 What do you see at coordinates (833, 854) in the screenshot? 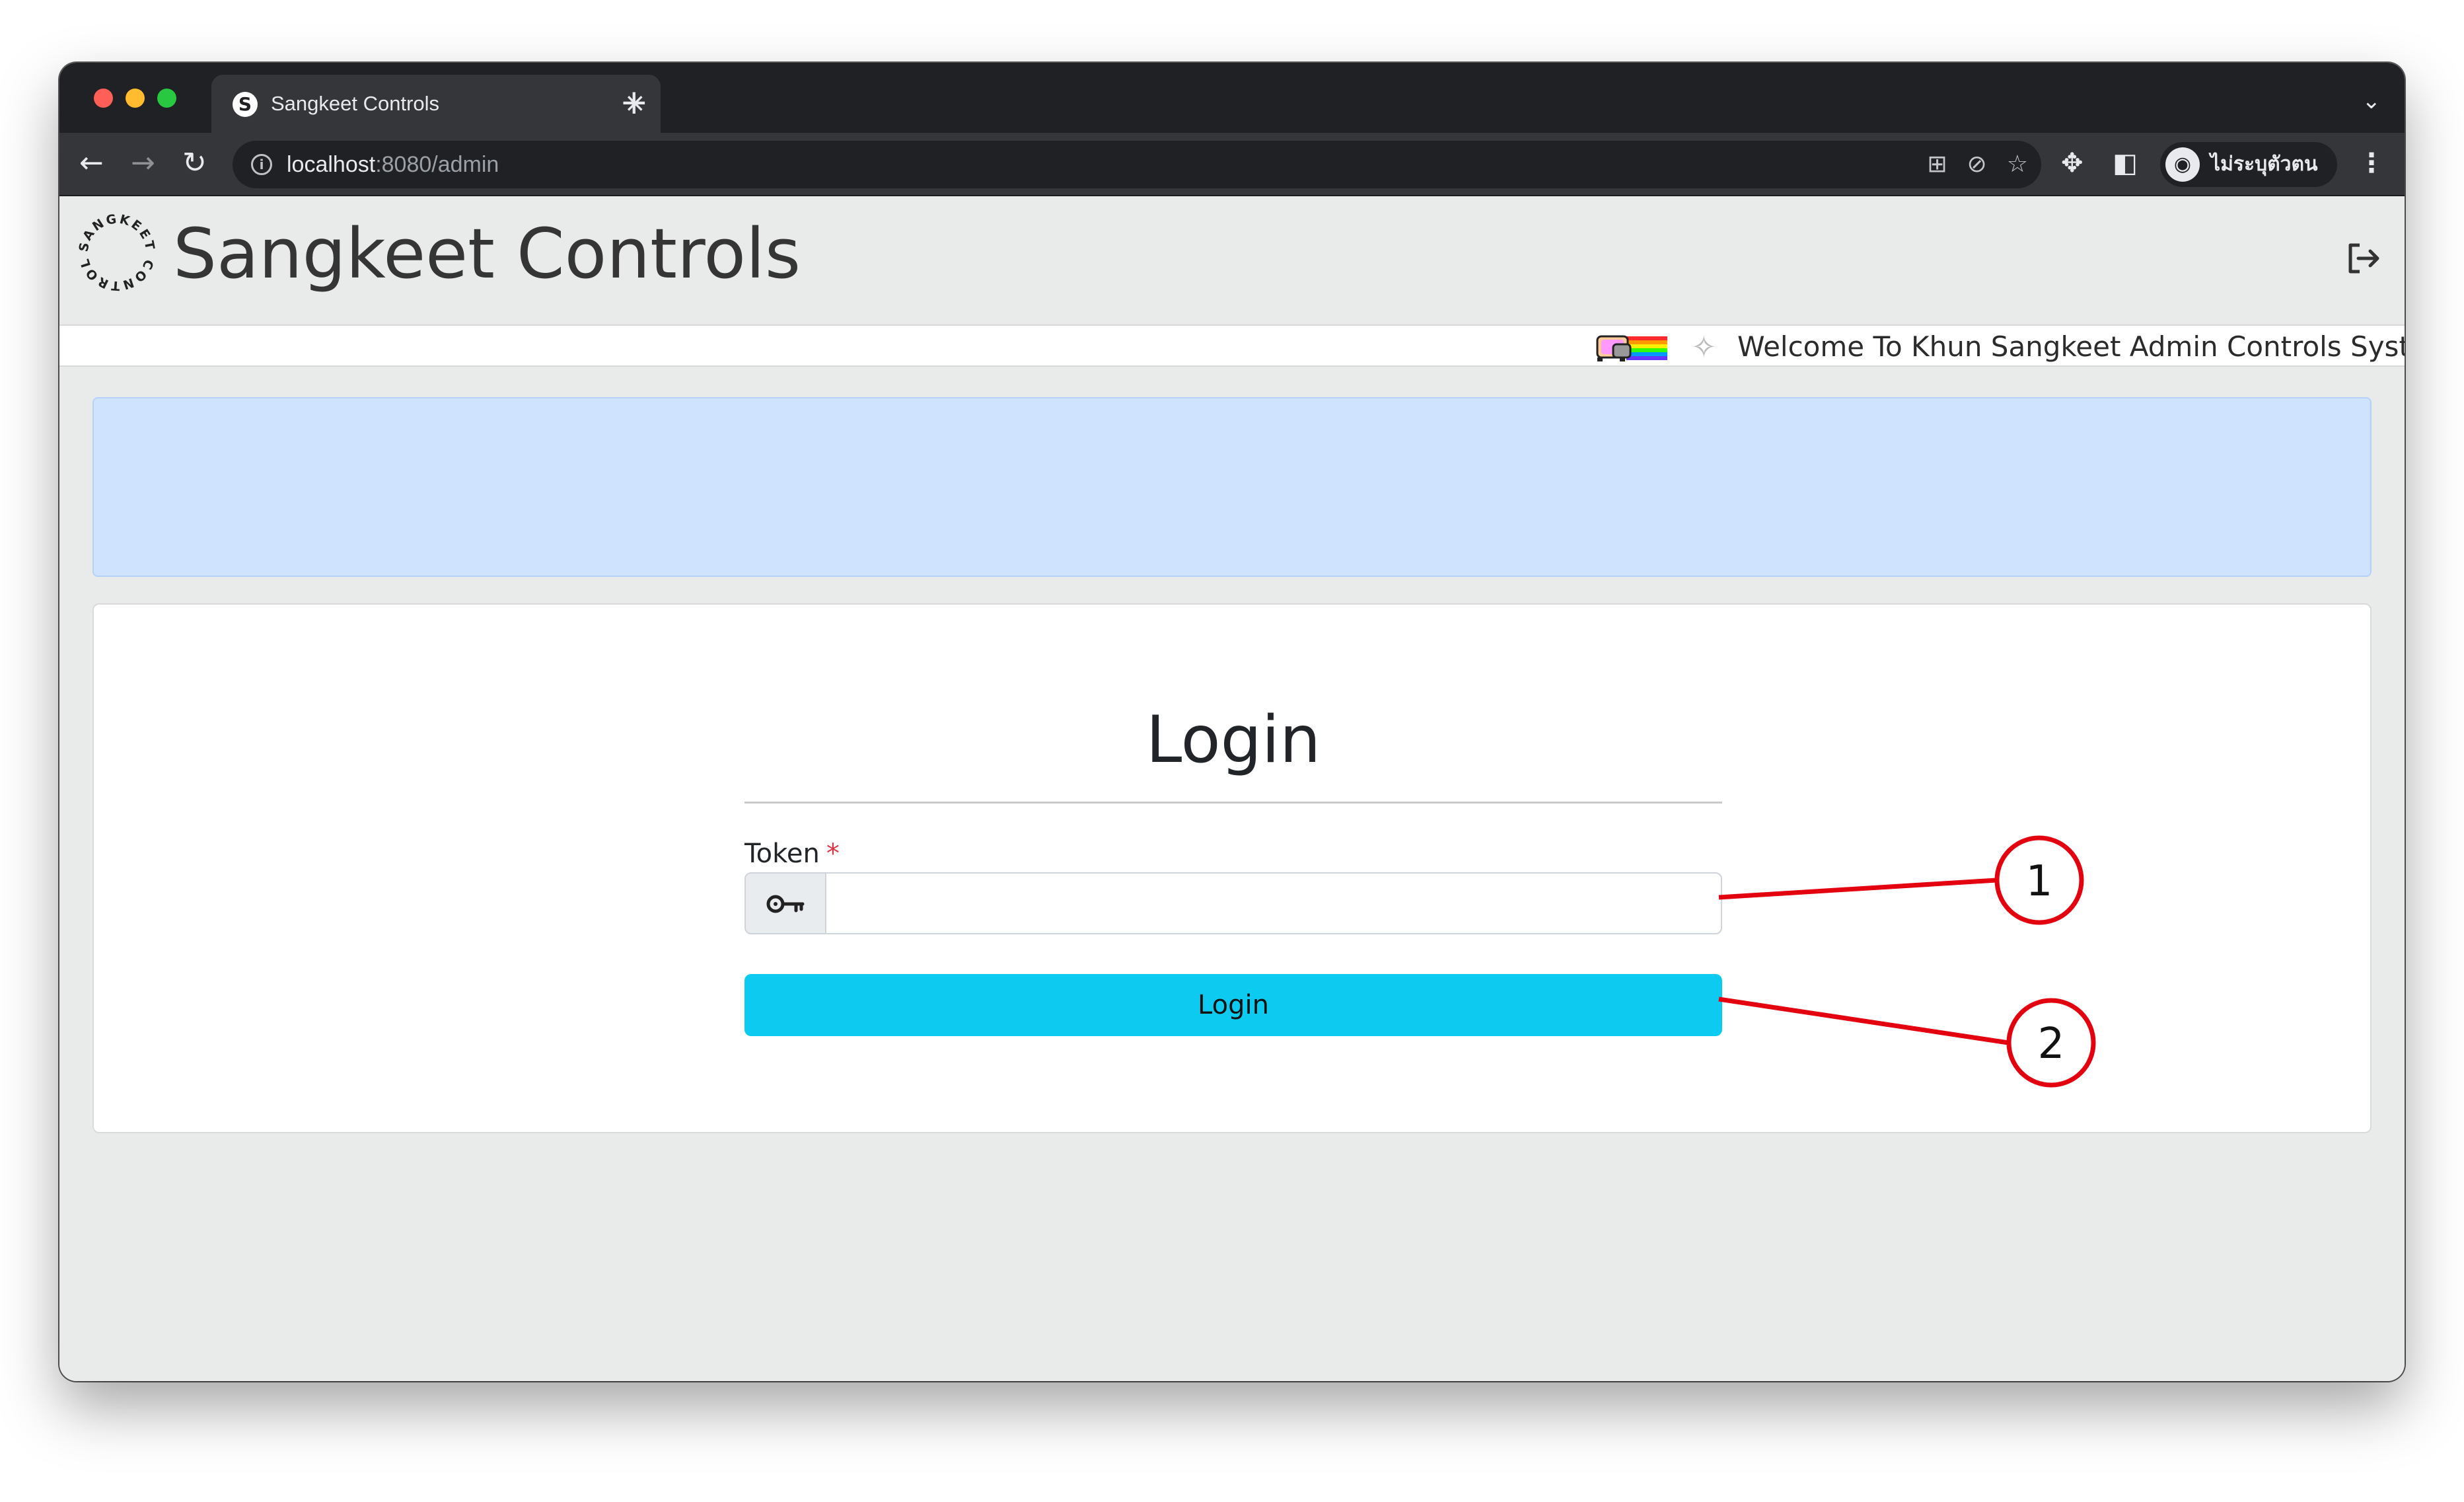
I see `required-mark: *` at bounding box center [833, 854].